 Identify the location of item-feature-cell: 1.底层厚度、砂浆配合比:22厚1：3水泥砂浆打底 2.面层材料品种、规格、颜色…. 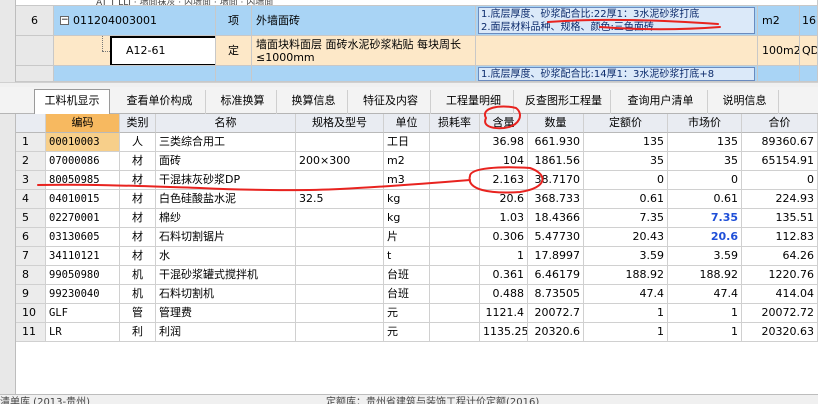
(617, 21).